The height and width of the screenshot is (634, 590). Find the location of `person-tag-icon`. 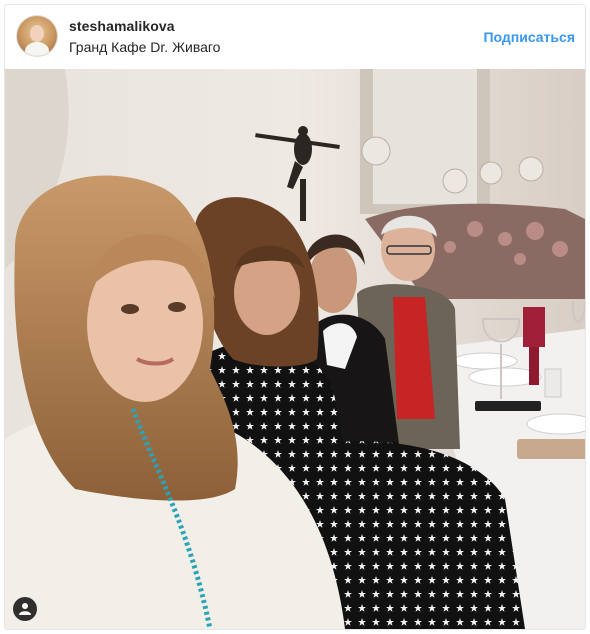

person-tag-icon is located at coordinates (25, 609).